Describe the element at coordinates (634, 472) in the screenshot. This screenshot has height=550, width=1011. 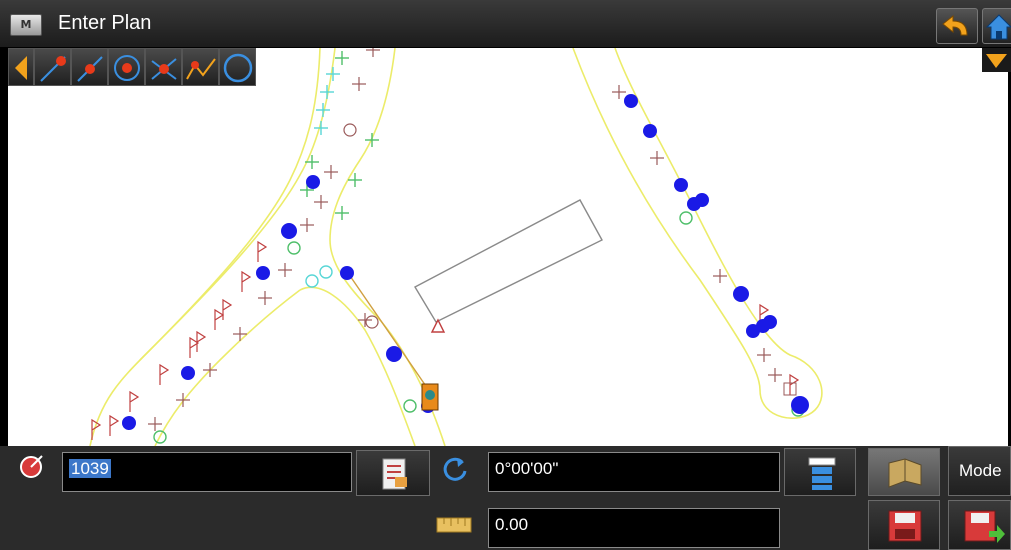
I see `angle-input: 0°00'00"` at that location.